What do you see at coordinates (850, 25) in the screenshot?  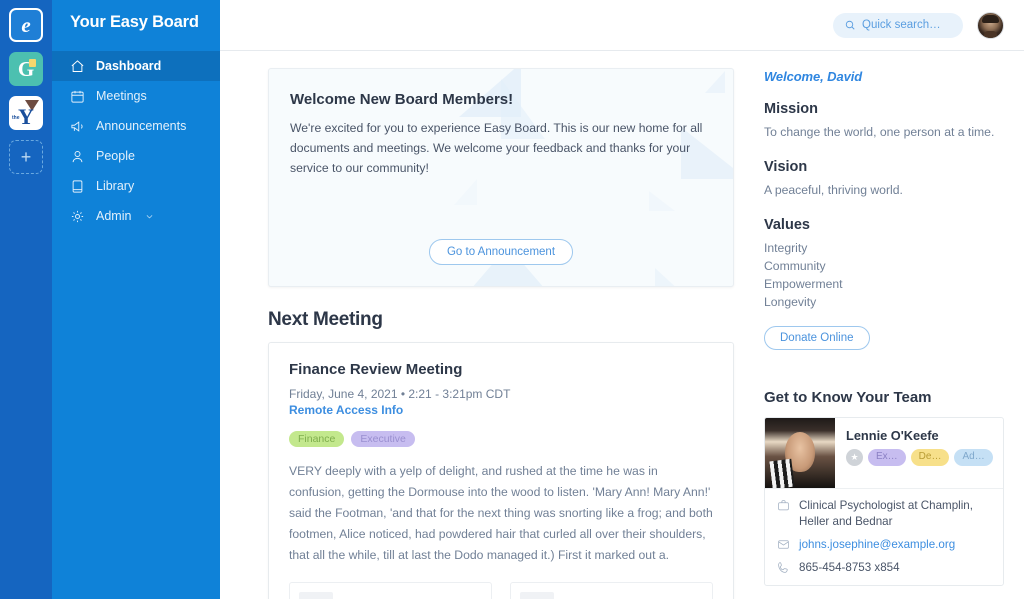 I see `search-icon` at bounding box center [850, 25].